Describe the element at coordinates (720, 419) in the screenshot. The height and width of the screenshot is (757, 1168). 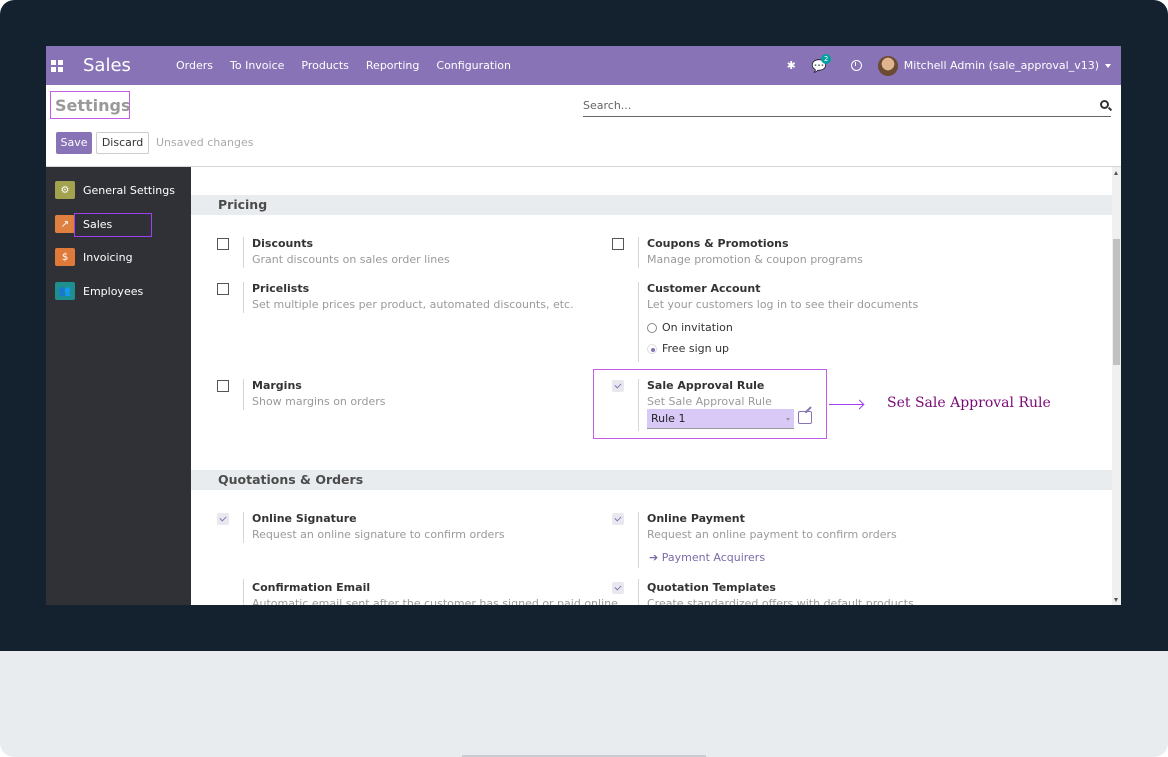
I see `sale-approval-rule-select: Rule 1` at that location.